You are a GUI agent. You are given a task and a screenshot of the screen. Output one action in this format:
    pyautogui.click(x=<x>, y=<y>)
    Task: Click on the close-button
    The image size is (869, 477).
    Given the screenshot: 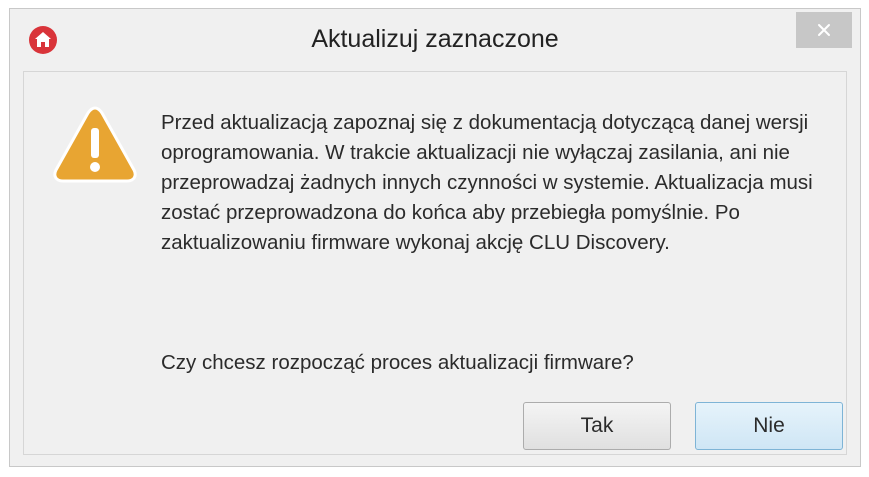 What is the action you would take?
    pyautogui.click(x=824, y=30)
    